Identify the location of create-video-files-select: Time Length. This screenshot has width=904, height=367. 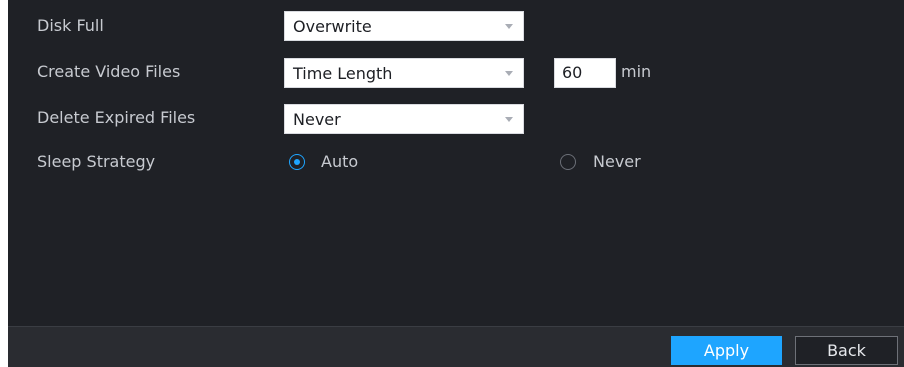
(404, 73).